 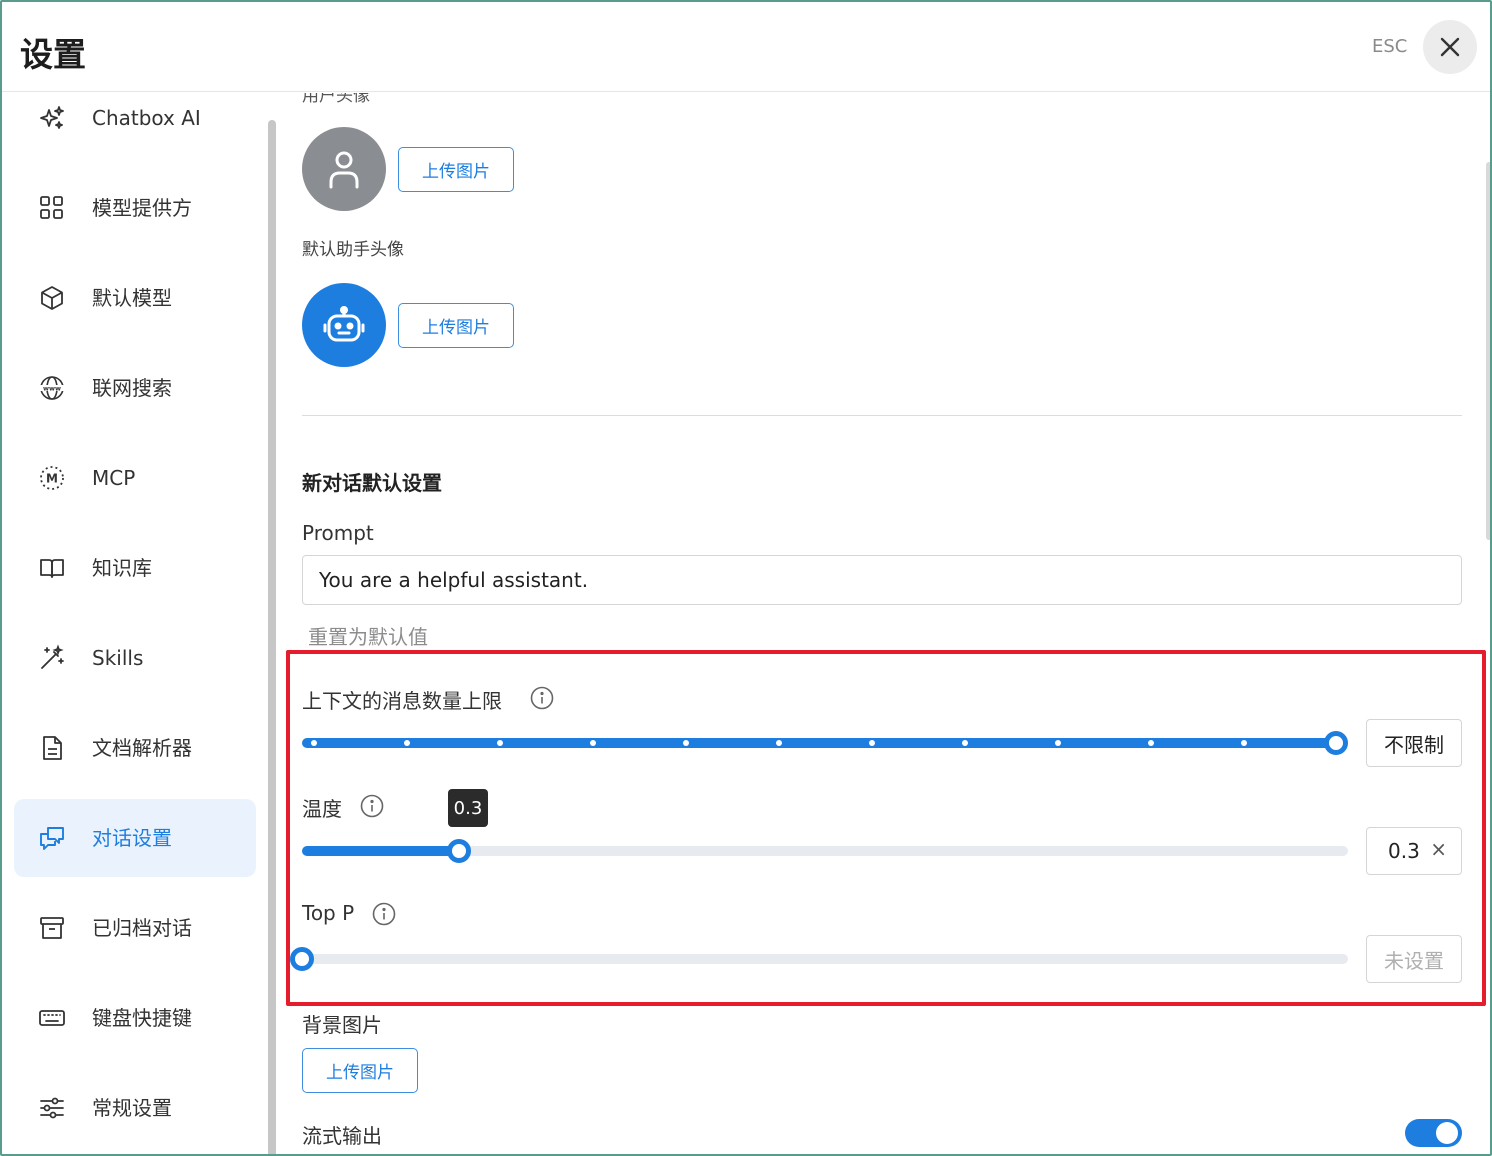 I want to click on sidebar-item-mcp: M MCP, so click(x=135, y=478).